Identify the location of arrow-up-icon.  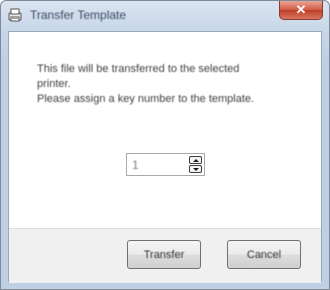
(195, 160).